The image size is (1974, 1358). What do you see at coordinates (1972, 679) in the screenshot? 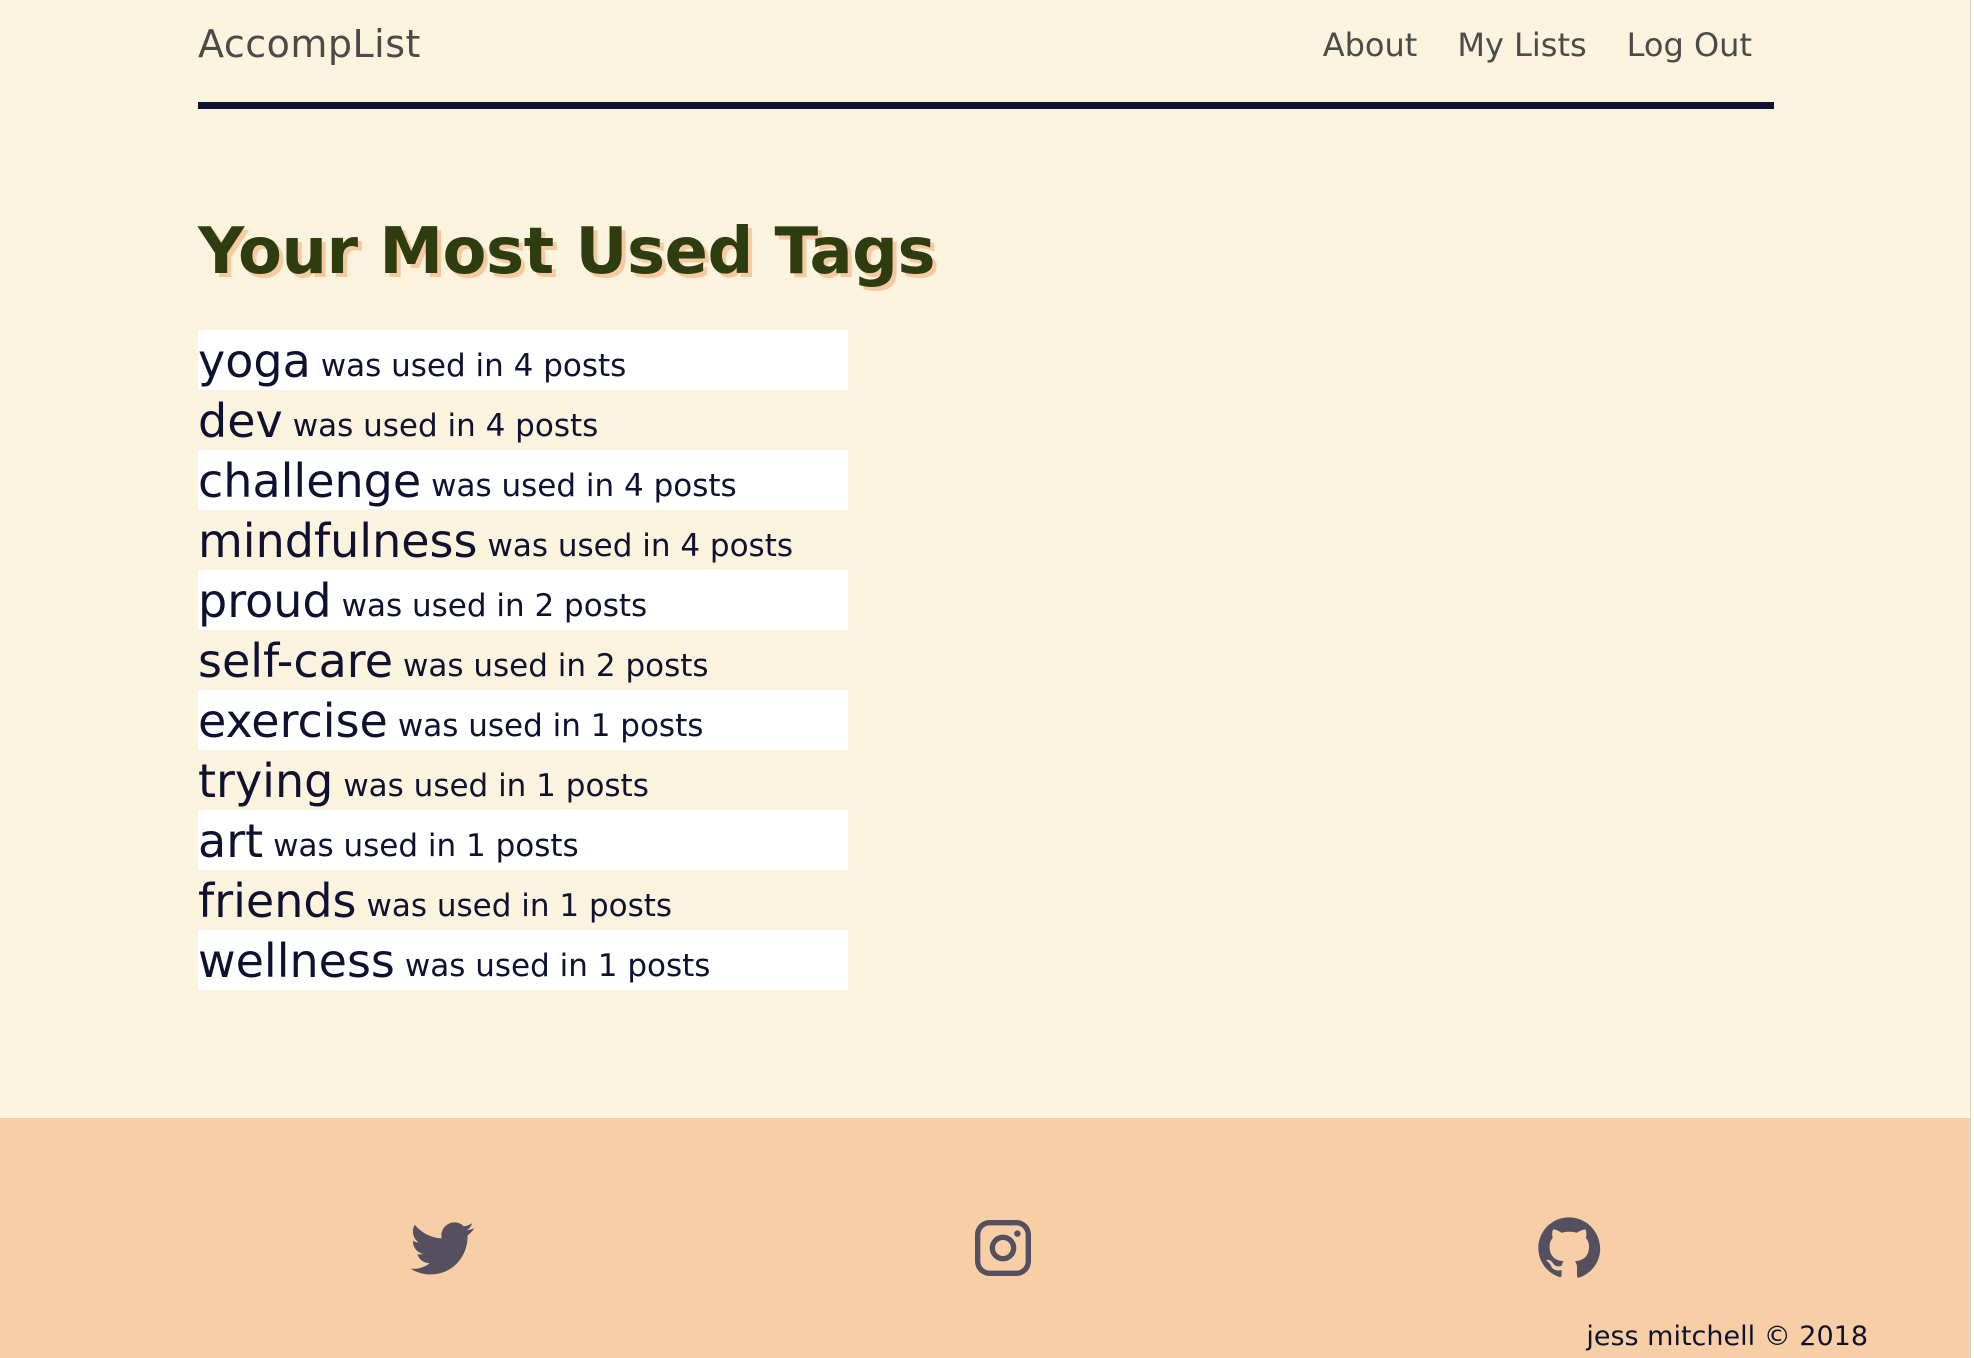
I see `window-scrollbar-edge` at bounding box center [1972, 679].